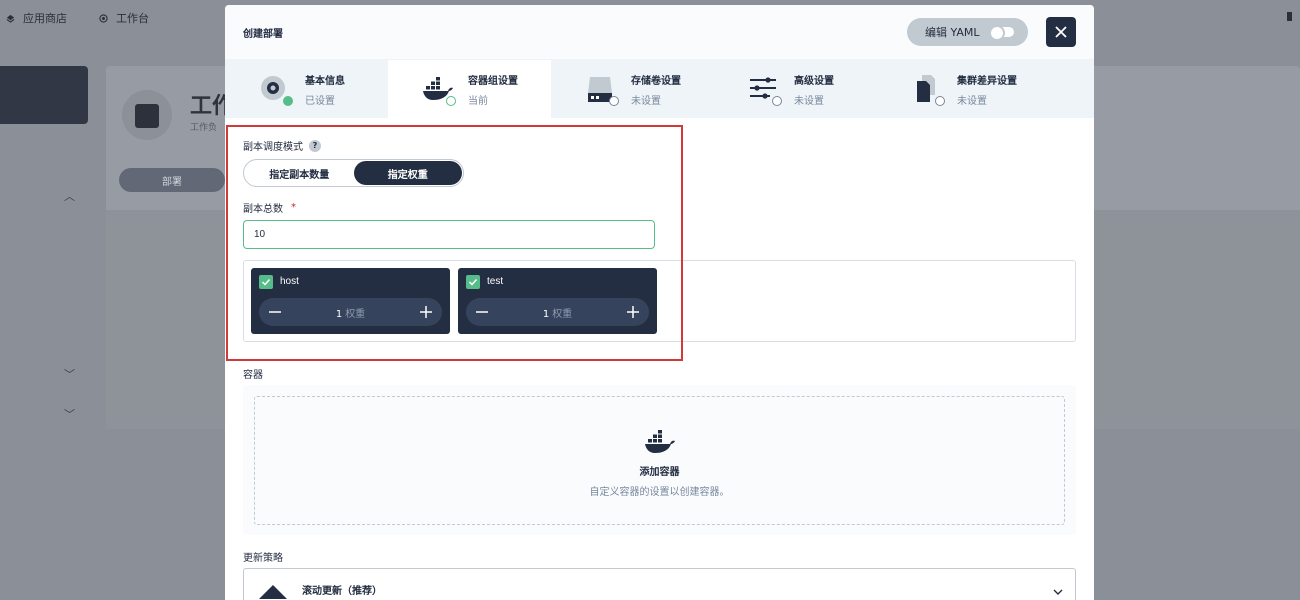  I want to click on storage-icon, so click(602, 89).